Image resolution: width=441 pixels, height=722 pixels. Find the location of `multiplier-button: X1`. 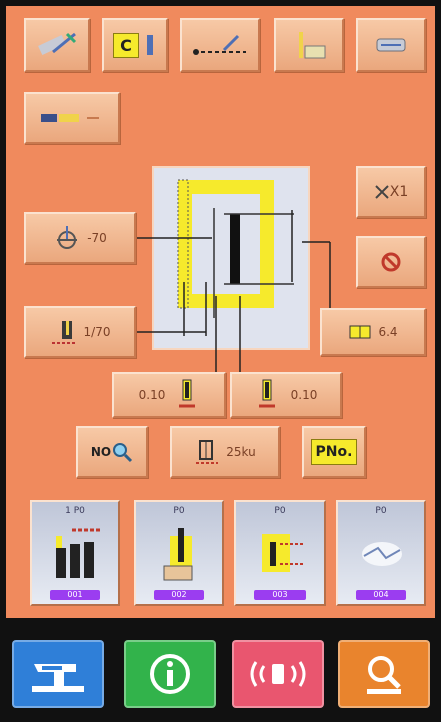

multiplier-button: X1 is located at coordinates (391, 192).